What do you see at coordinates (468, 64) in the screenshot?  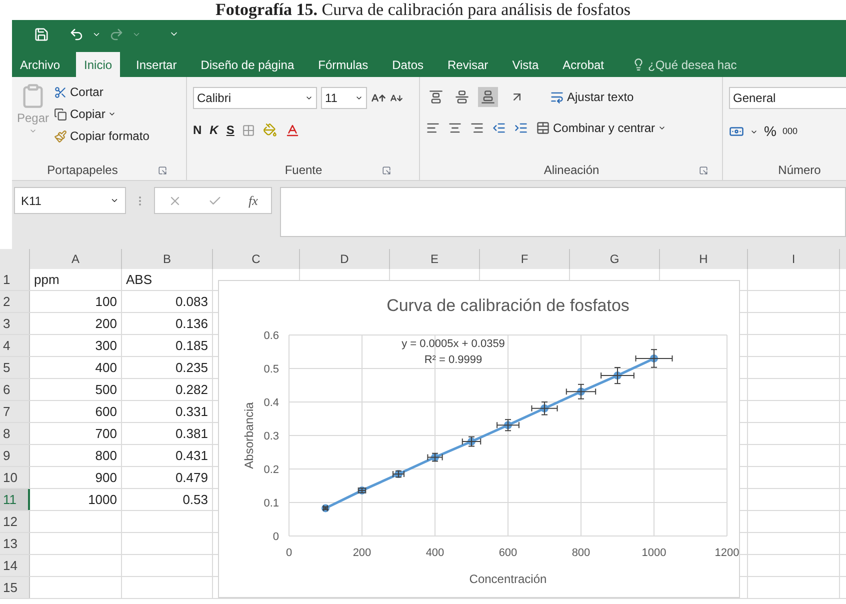 I see `ribbon-tab: Revisar` at bounding box center [468, 64].